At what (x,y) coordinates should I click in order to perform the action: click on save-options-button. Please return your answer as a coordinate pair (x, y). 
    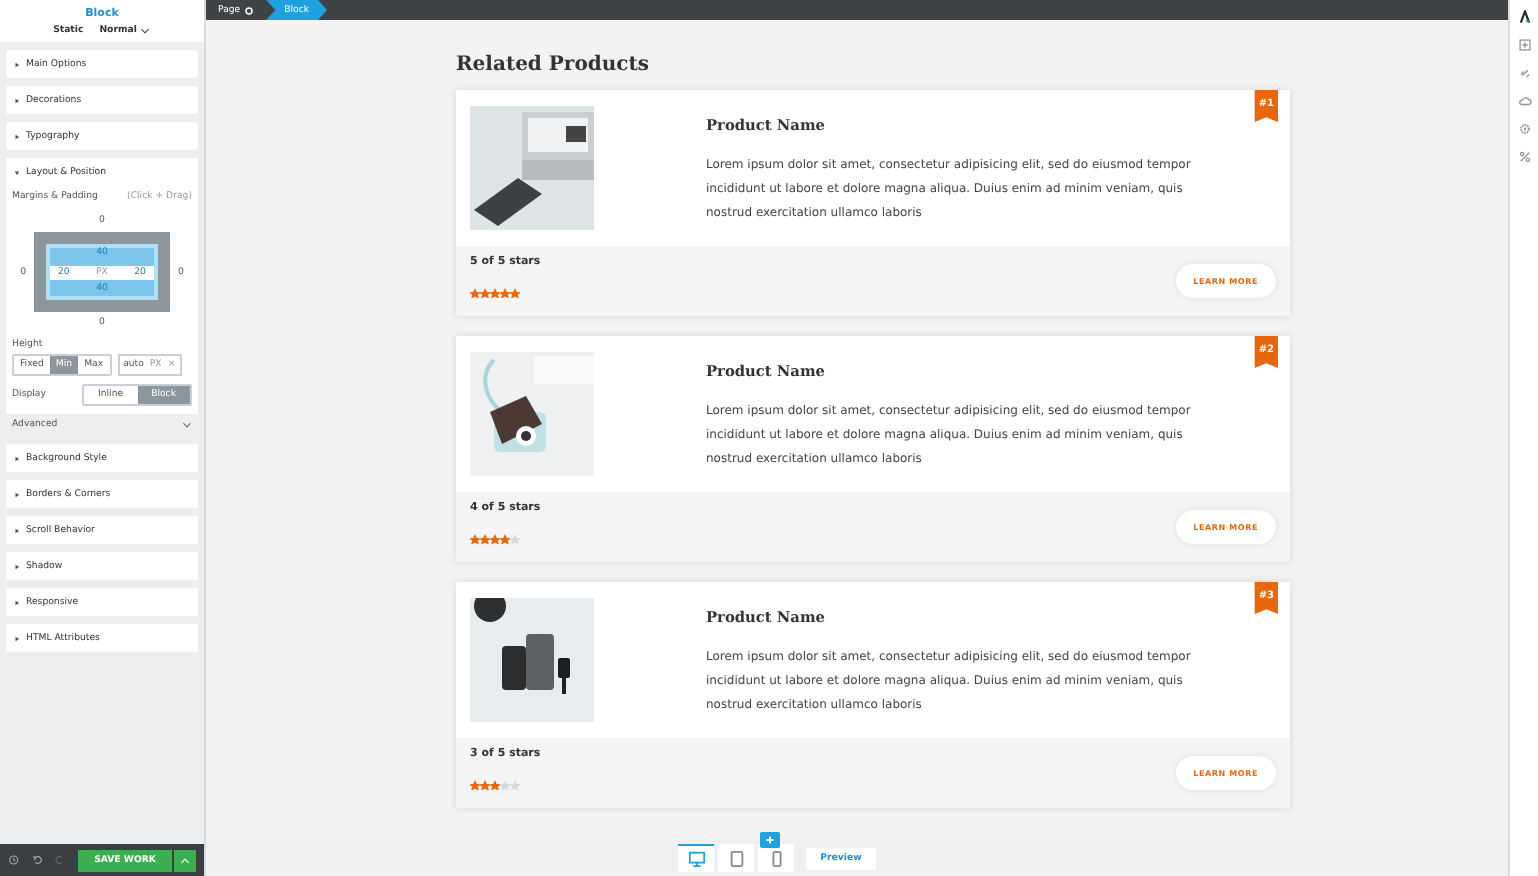
    Looking at the image, I should click on (185, 860).